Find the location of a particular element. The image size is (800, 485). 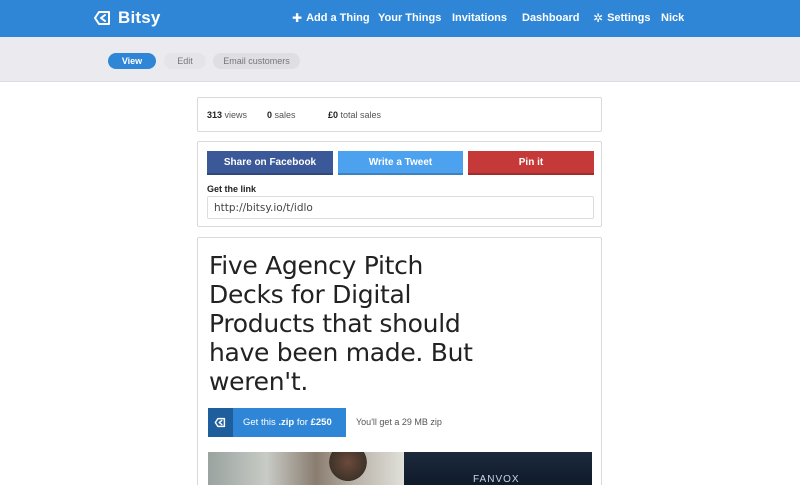

tab-view: View is located at coordinates (132, 61).